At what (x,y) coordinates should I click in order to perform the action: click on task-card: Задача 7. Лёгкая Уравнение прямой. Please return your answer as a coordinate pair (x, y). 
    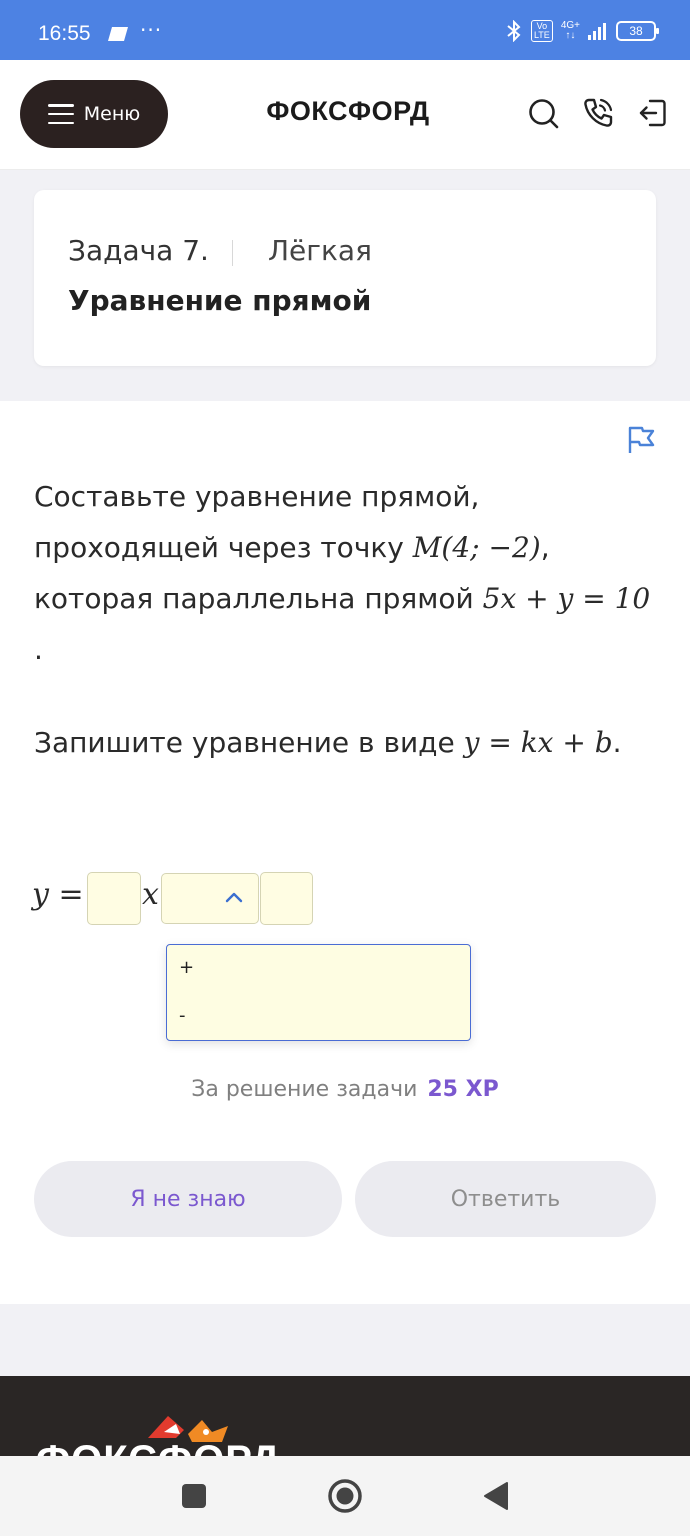
    Looking at the image, I should click on (345, 278).